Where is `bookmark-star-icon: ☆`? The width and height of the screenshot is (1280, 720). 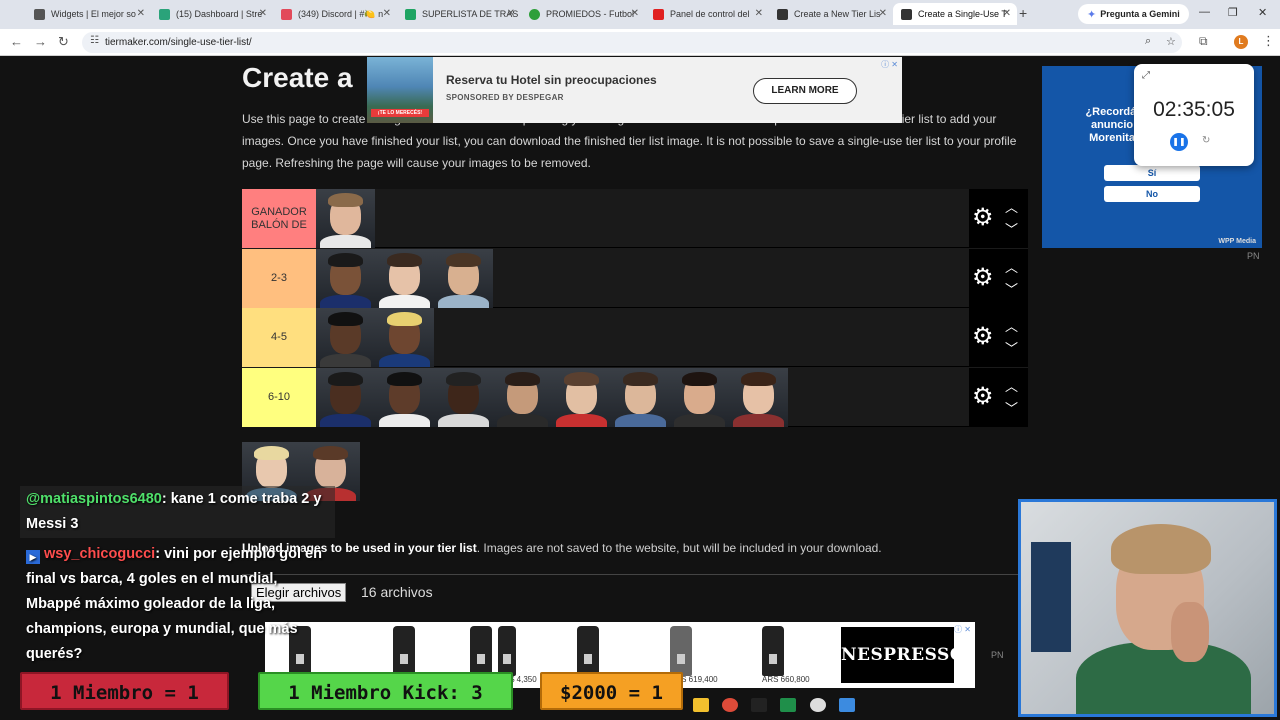
bookmark-star-icon: ☆ is located at coordinates (1171, 41).